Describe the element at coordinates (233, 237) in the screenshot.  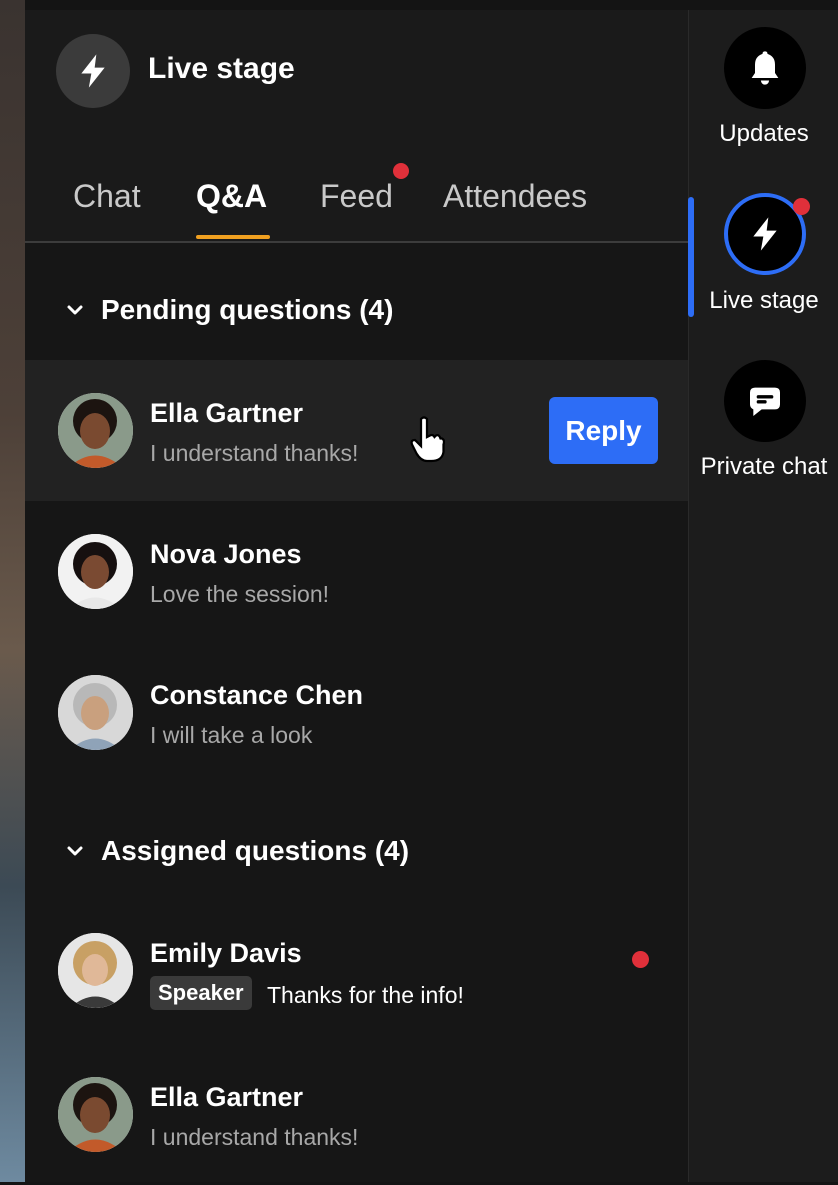
I see `active-tab-underline` at that location.